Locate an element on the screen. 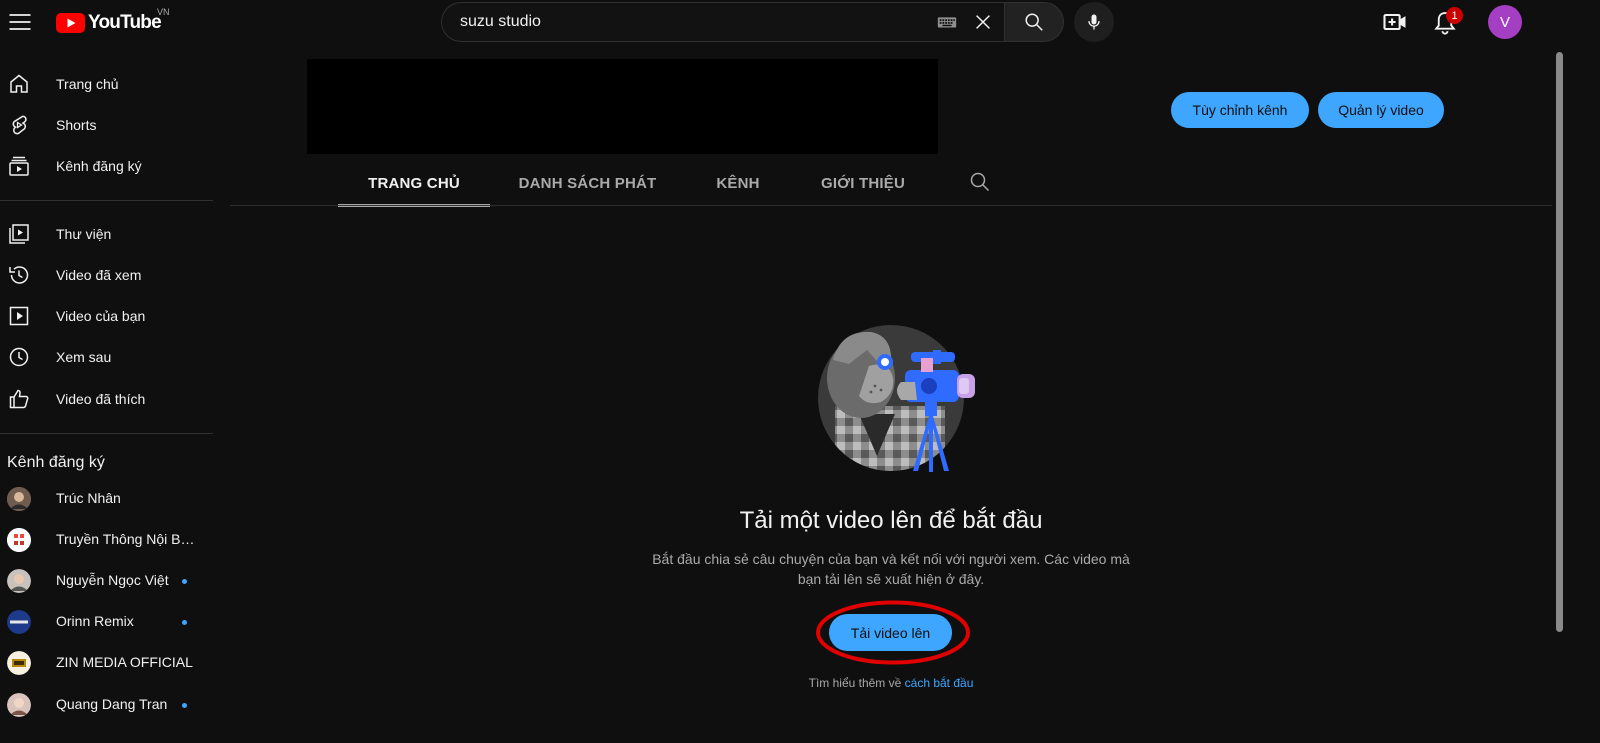 Image resolution: width=1600 pixels, height=743 pixels. clear-search-icon is located at coordinates (983, 22).